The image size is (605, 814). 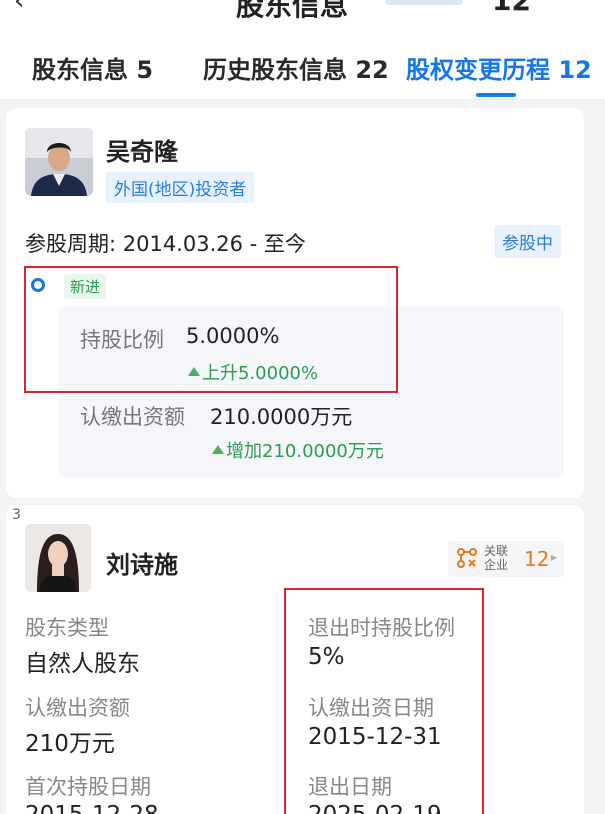 What do you see at coordinates (298, 450) in the screenshot?
I see `capital-change: 增加210.0000万元` at bounding box center [298, 450].